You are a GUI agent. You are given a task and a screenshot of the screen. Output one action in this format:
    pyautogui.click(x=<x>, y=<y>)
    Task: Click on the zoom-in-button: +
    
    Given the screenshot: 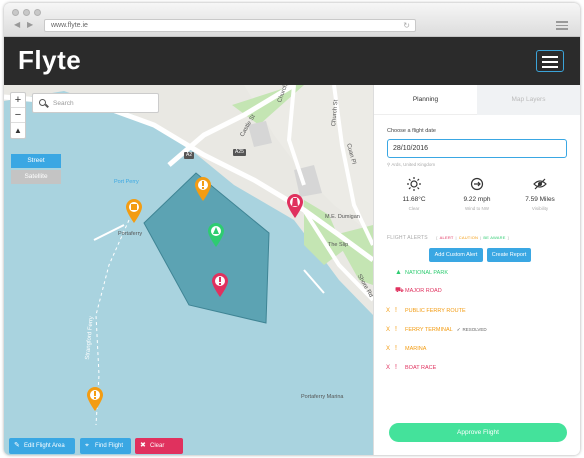 What is the action you would take?
    pyautogui.click(x=18, y=100)
    